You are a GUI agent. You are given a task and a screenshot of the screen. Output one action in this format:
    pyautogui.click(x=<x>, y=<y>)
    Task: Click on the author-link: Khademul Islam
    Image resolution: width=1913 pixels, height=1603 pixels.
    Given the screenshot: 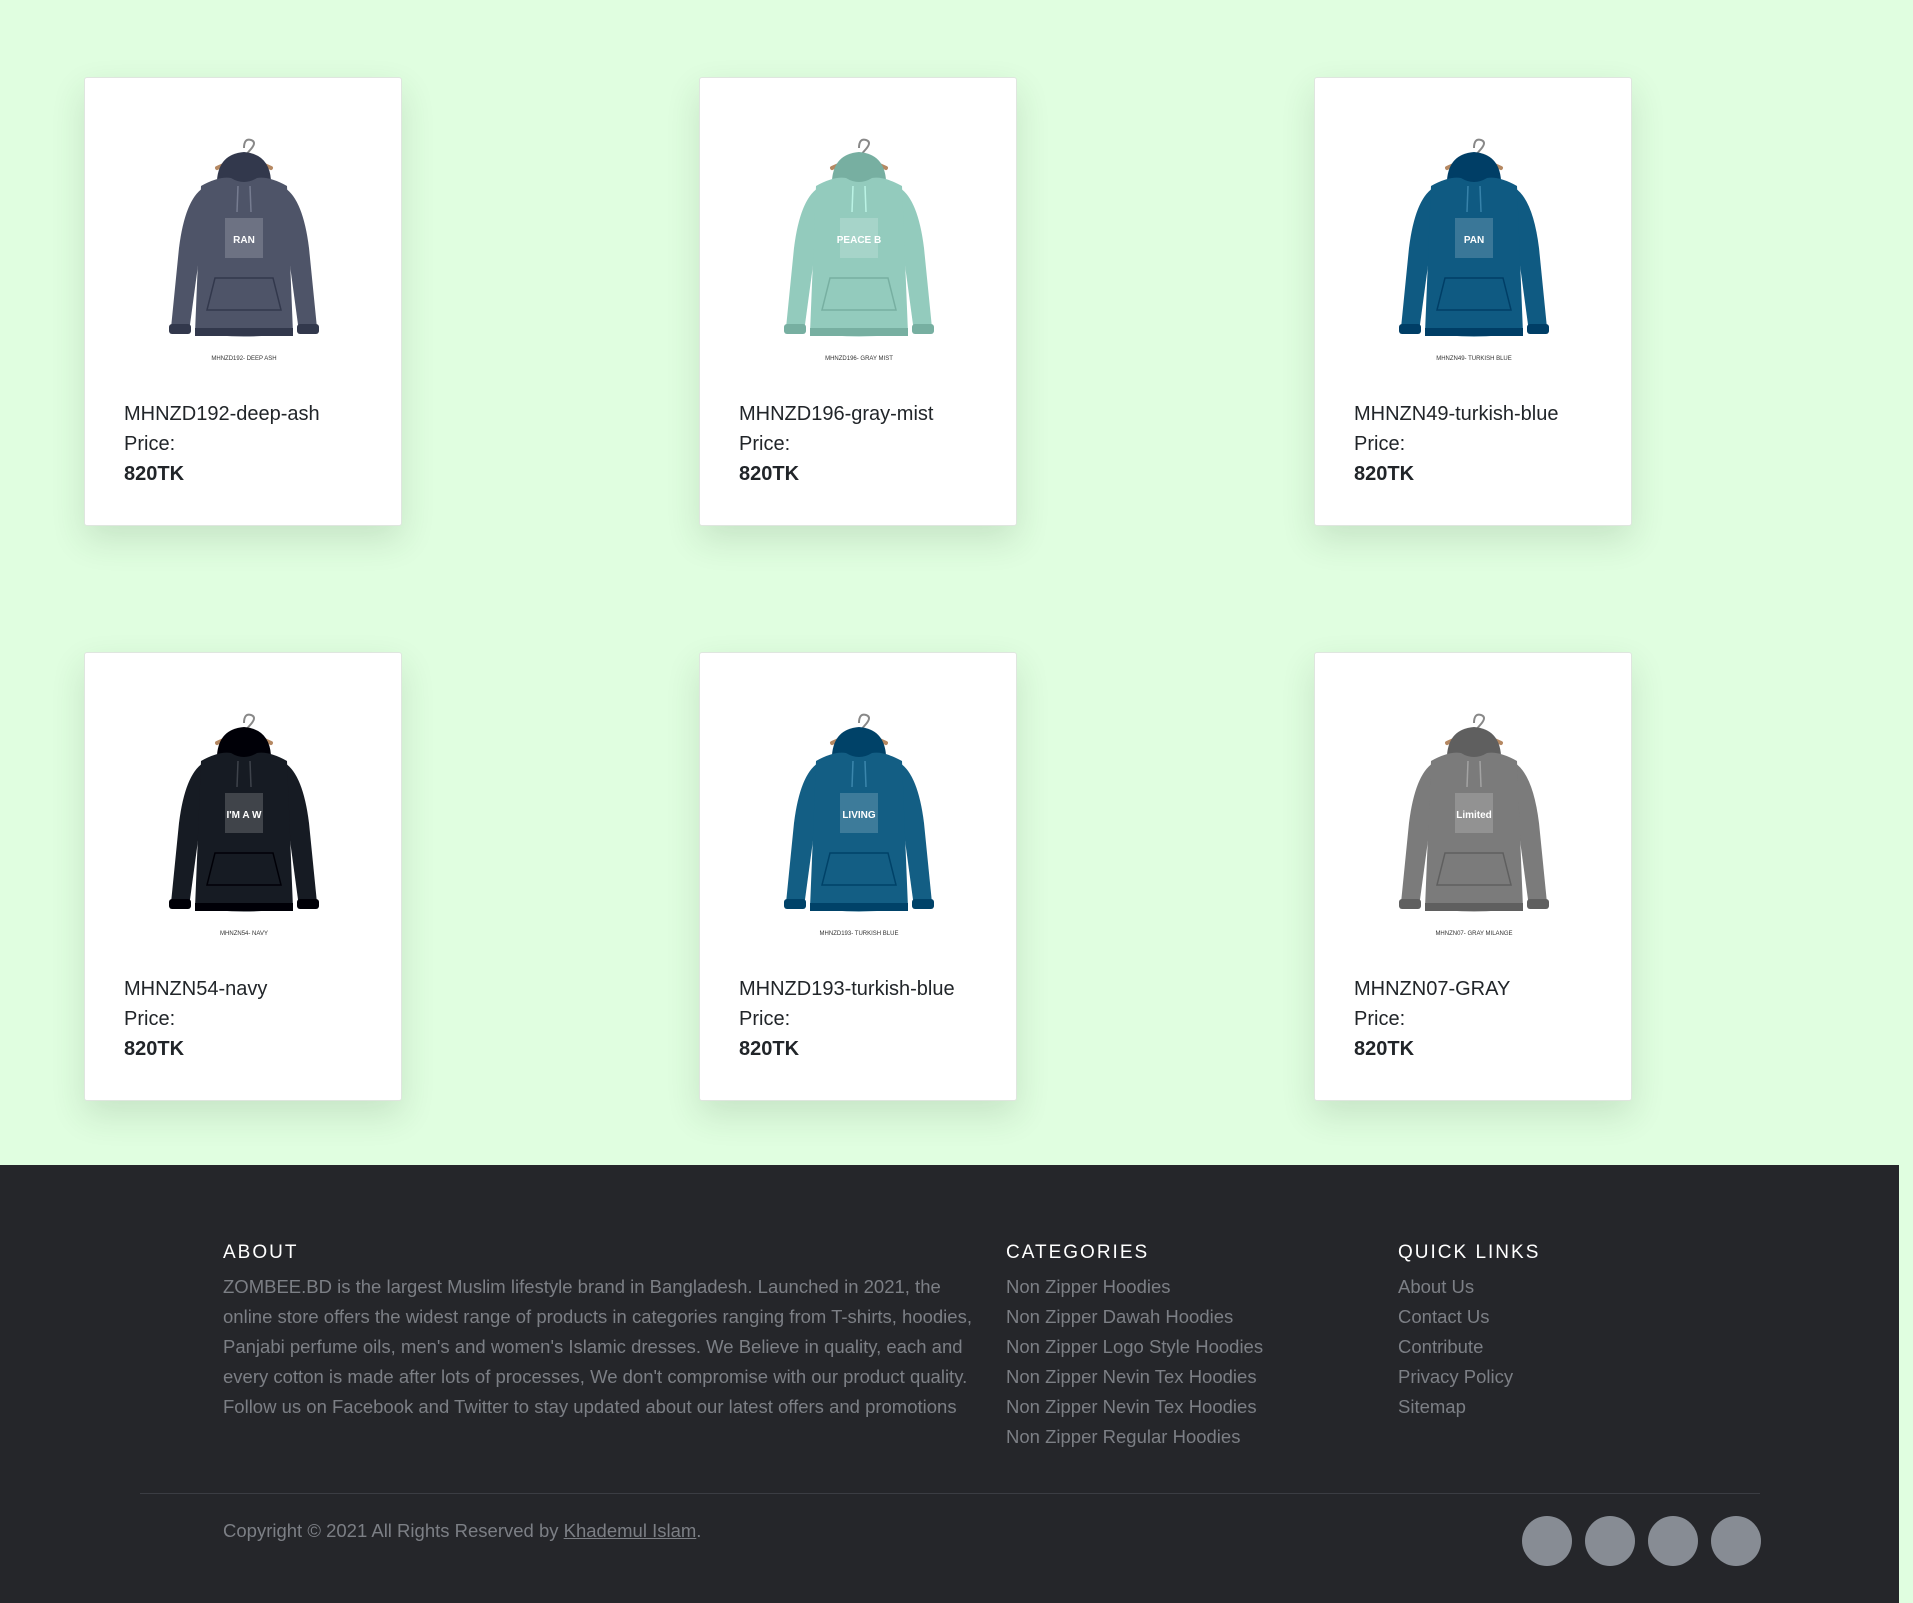 What is the action you would take?
    pyautogui.click(x=630, y=1530)
    